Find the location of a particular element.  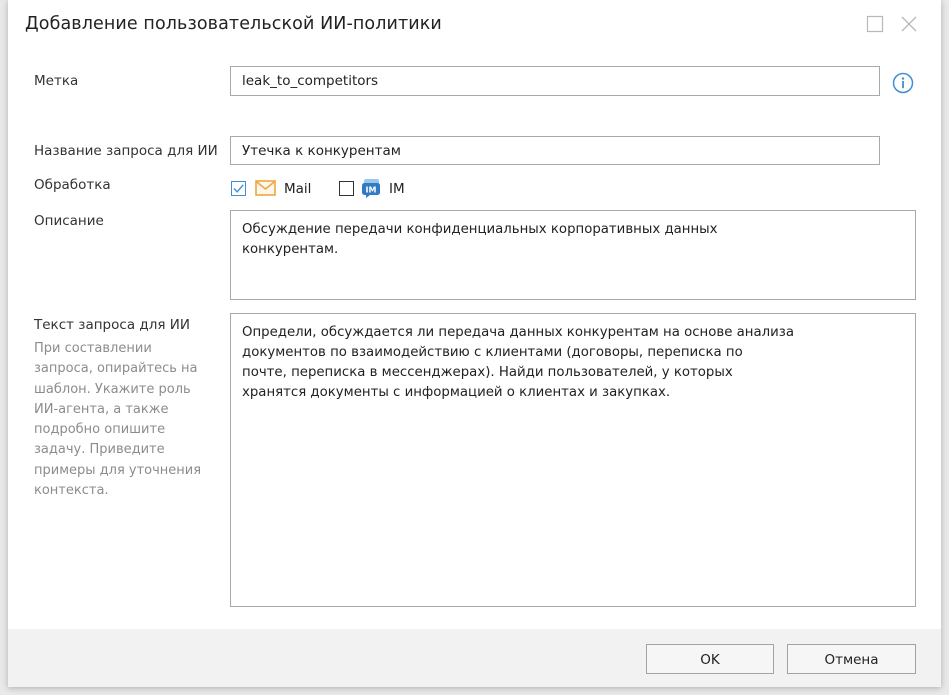

mail-envelope-icon is located at coordinates (265, 190).